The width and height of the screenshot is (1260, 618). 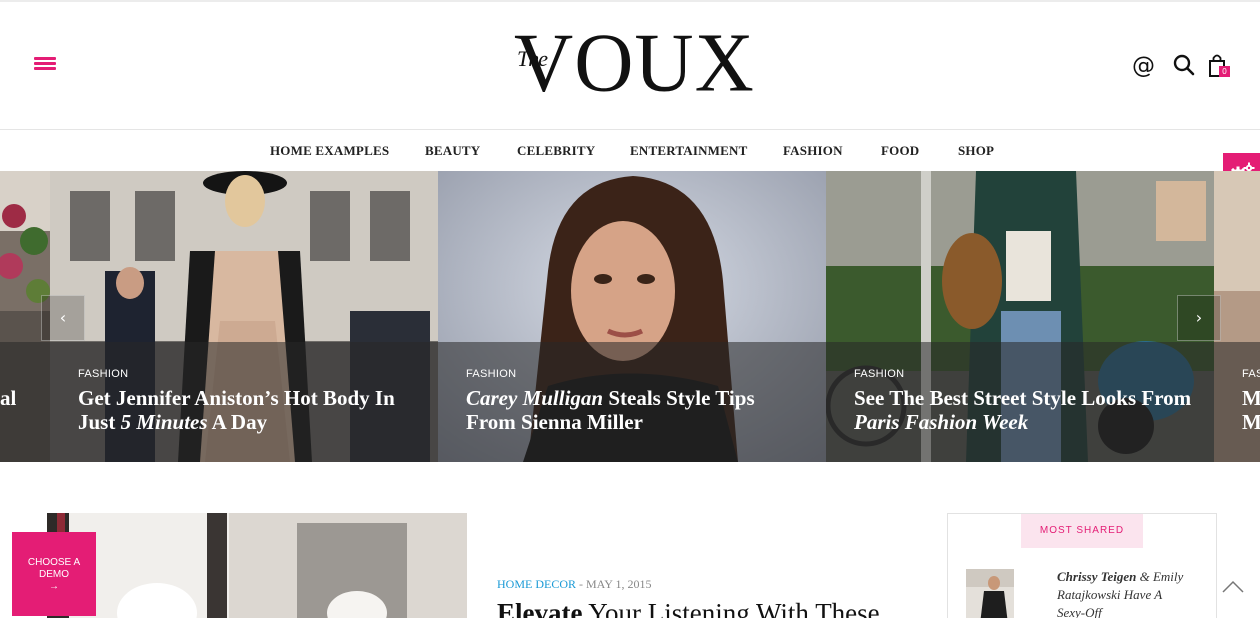 I want to click on nav-item-beauty: BEAUTY, so click(x=452, y=151).